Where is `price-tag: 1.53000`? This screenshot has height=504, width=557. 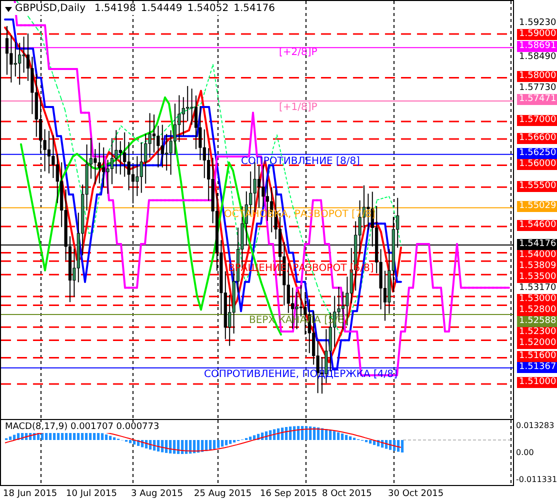 price-tag: 1.53000 is located at coordinates (537, 299).